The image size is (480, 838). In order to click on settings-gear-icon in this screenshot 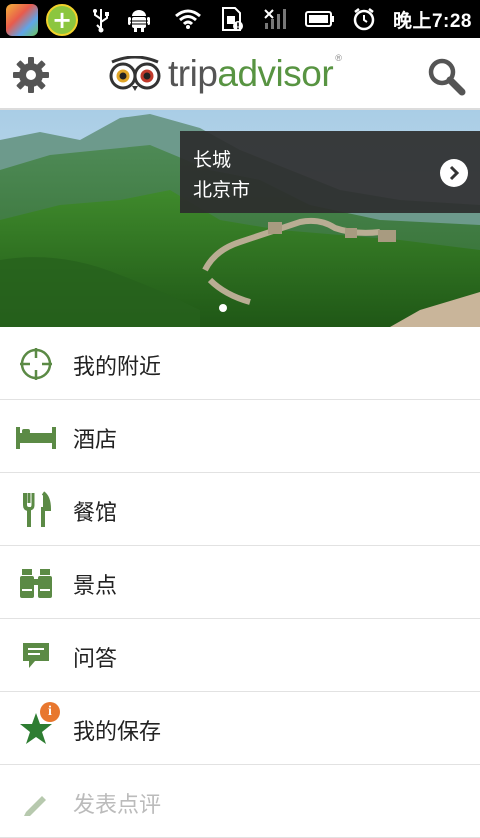, I will do `click(31, 75)`.